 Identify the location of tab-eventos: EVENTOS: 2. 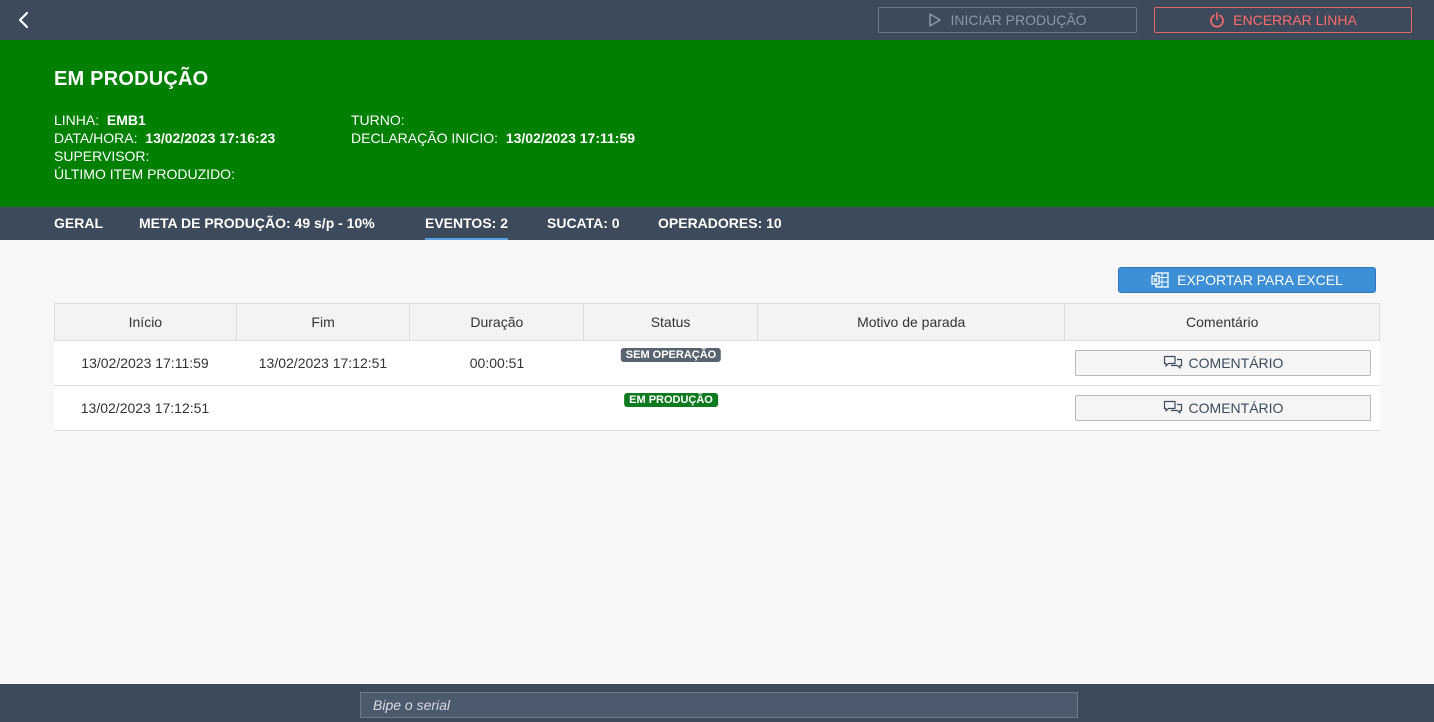
(466, 227).